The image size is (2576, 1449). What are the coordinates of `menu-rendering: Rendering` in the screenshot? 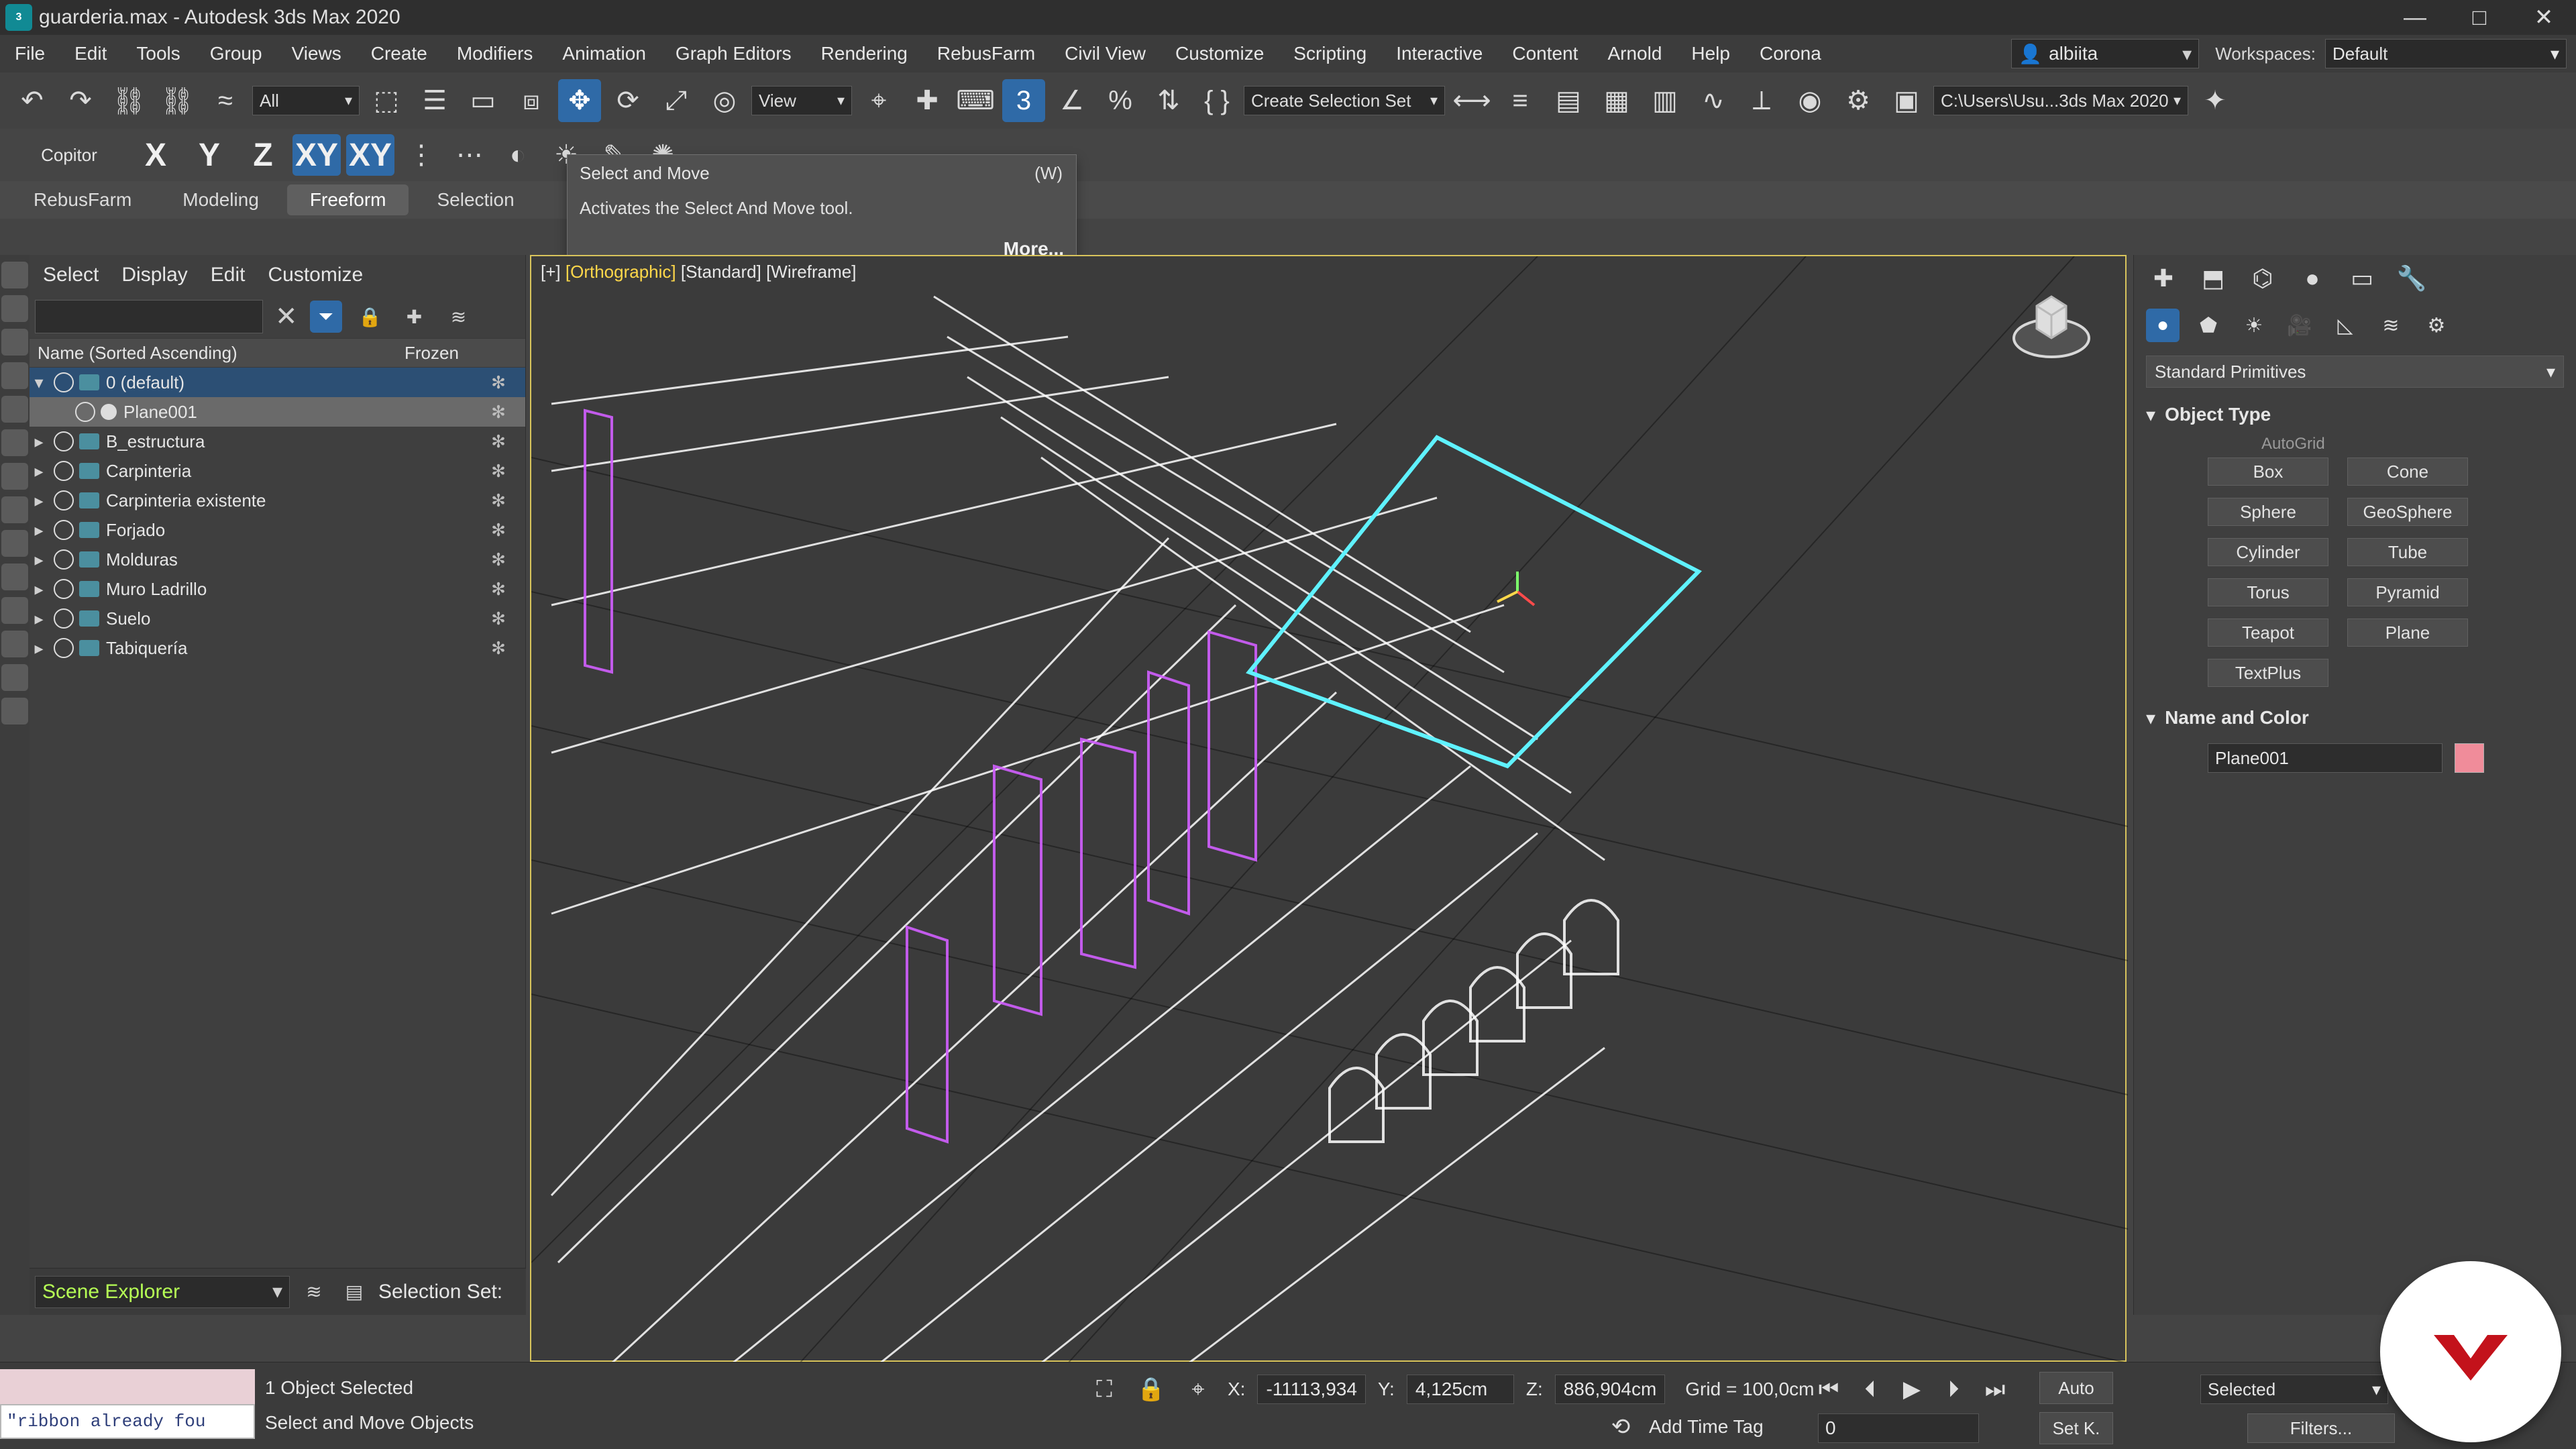 It's located at (864, 53).